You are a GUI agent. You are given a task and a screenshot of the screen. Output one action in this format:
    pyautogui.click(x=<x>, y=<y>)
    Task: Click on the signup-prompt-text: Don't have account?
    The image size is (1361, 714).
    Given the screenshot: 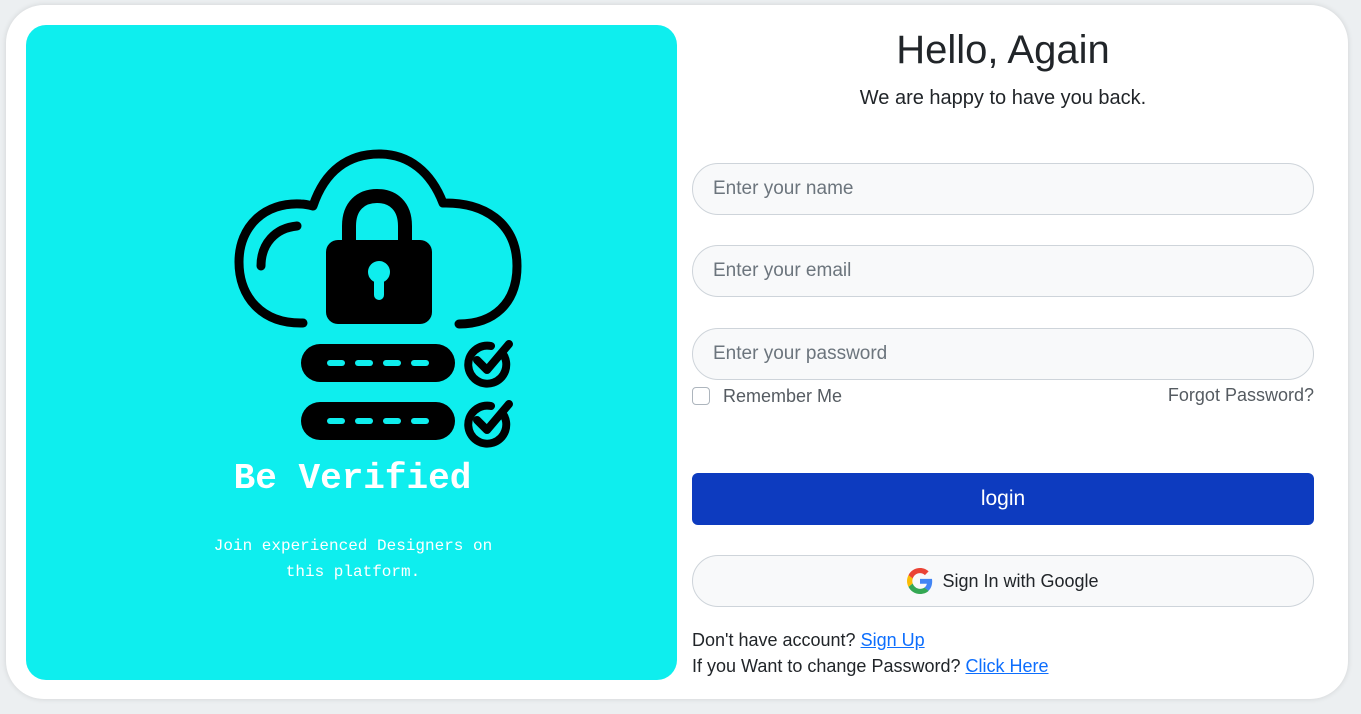 What is the action you would take?
    pyautogui.click(x=774, y=640)
    